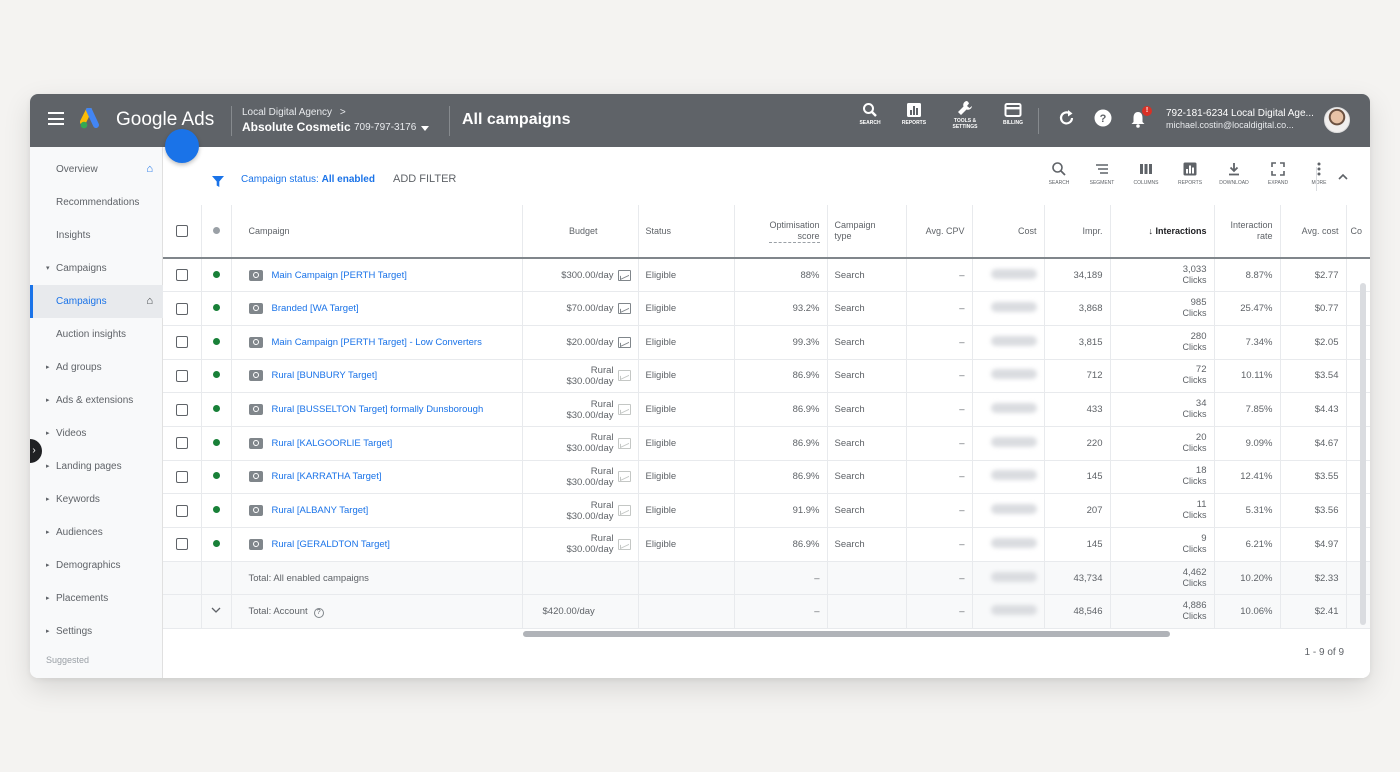 This screenshot has width=1400, height=772. Describe the element at coordinates (1234, 173) in the screenshot. I see `download-button: DOWNLOAD` at that location.